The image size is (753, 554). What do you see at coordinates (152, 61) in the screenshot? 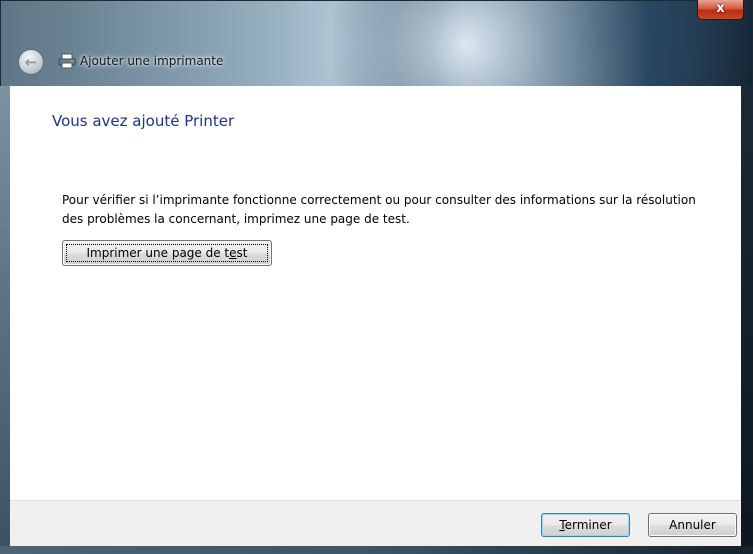
I see `window-title: Ajouter une imprimante` at bounding box center [152, 61].